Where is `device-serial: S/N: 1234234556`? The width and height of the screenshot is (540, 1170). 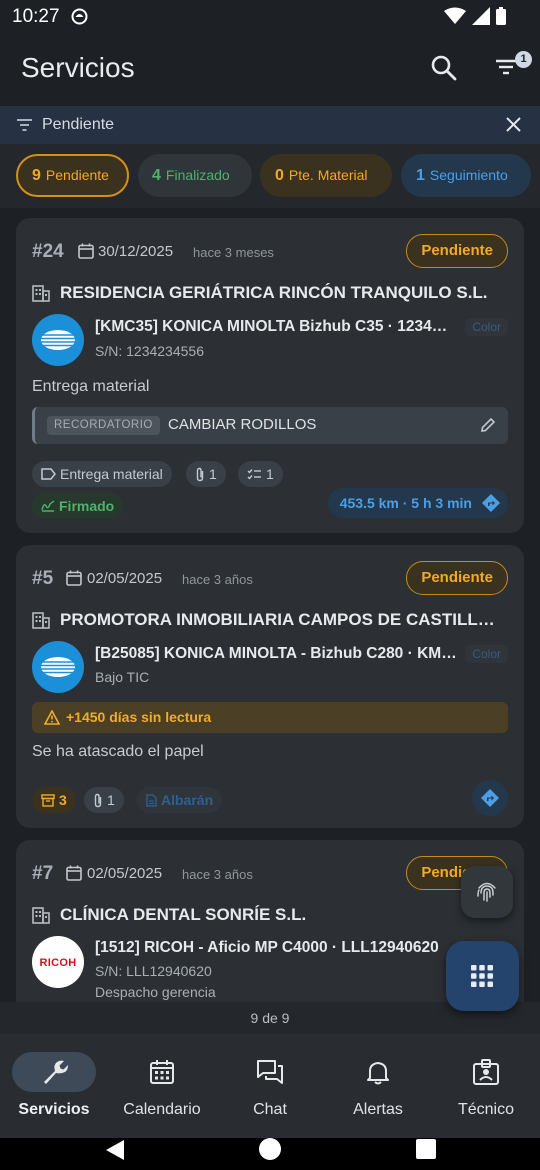
device-serial: S/N: 1234234556 is located at coordinates (149, 351).